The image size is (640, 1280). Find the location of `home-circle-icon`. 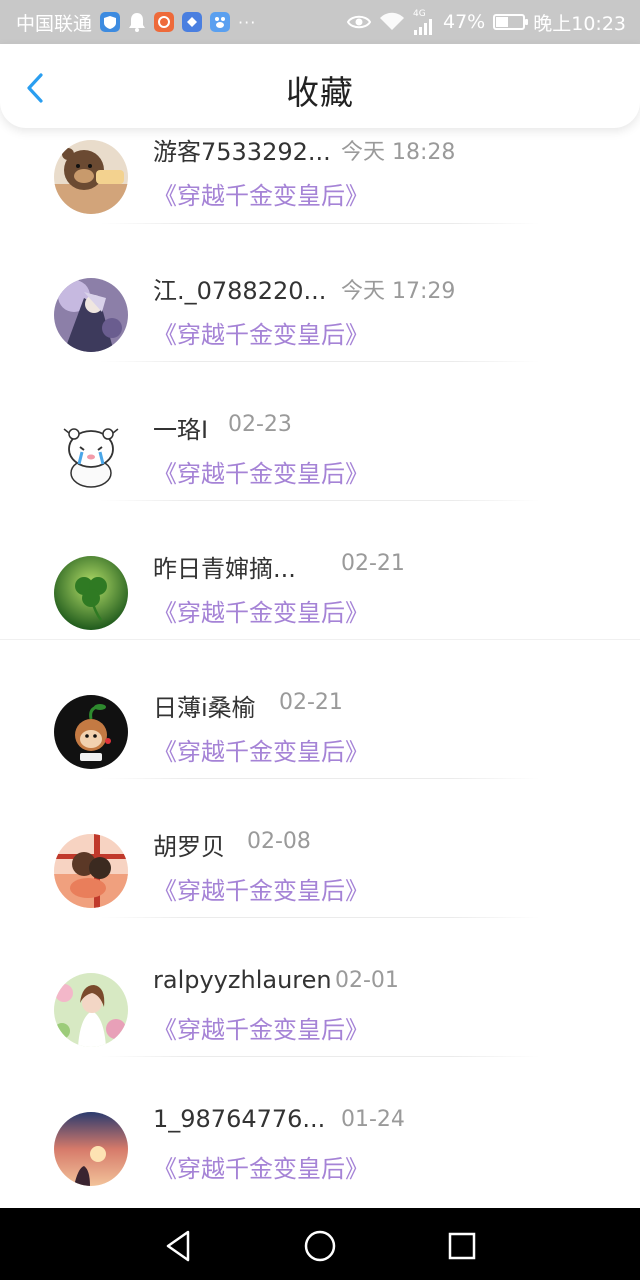

home-circle-icon is located at coordinates (320, 1246).